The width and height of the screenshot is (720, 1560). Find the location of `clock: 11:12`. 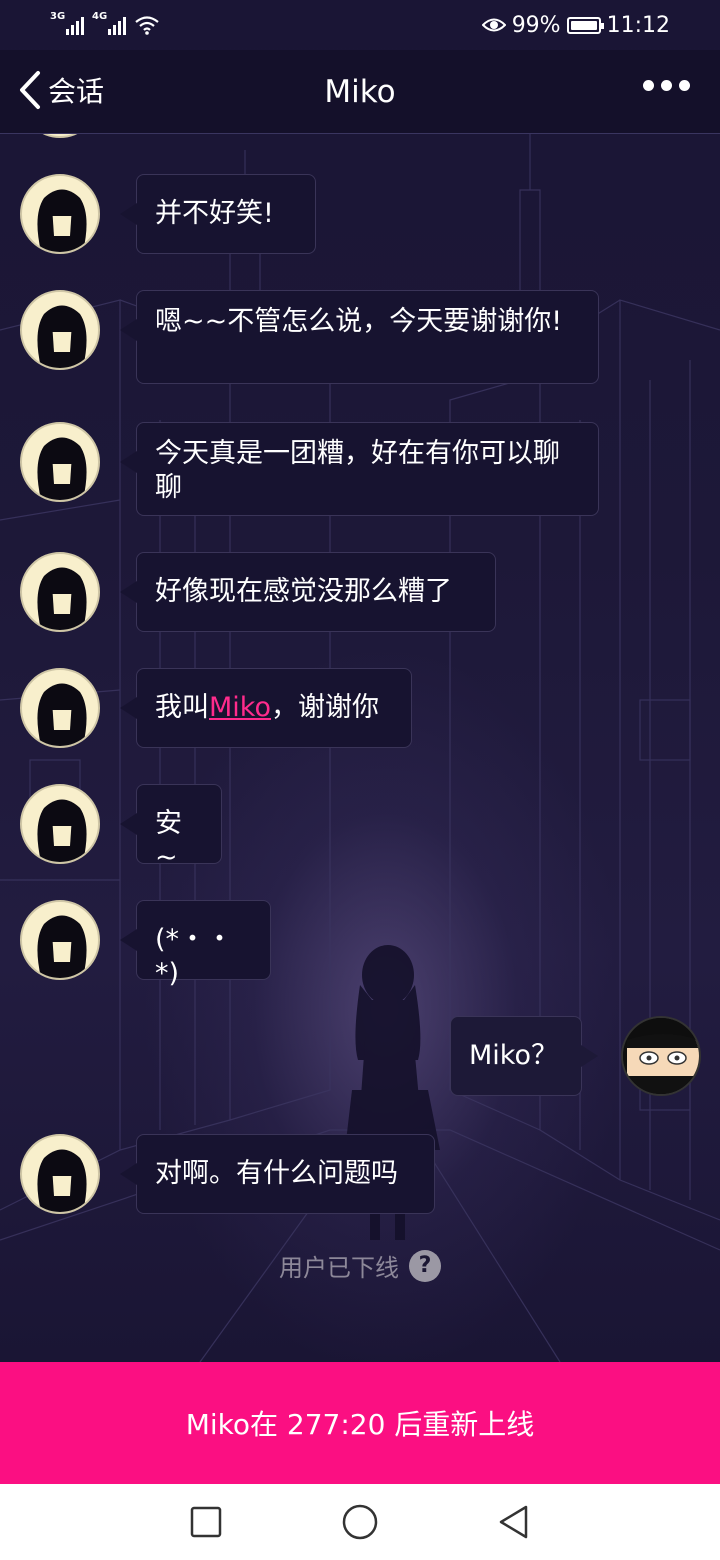

clock: 11:12 is located at coordinates (638, 25).